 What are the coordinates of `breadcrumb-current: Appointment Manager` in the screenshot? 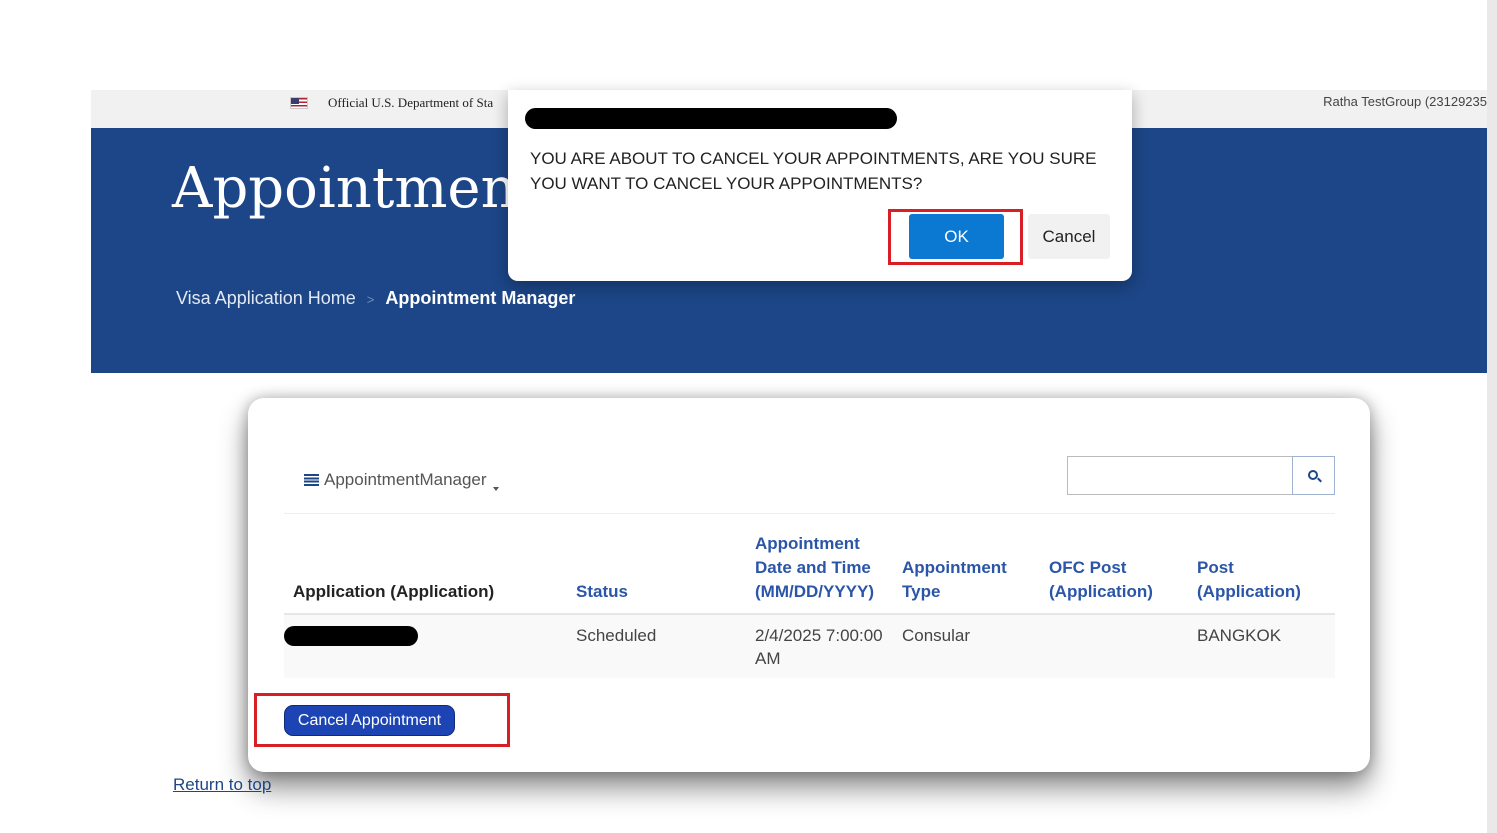 It's located at (480, 298).